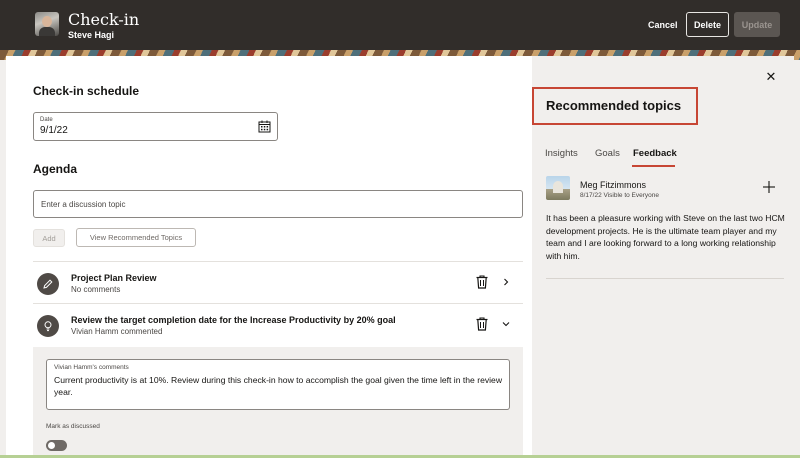  I want to click on active-tab-indicator, so click(653, 166).